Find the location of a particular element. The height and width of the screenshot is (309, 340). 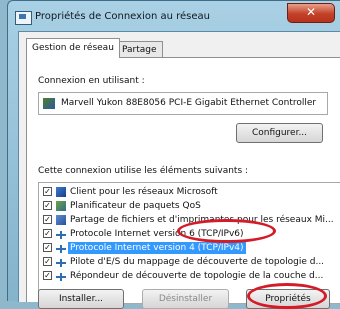

tcpipv4-highlight-ellipse is located at coordinates (226, 231).